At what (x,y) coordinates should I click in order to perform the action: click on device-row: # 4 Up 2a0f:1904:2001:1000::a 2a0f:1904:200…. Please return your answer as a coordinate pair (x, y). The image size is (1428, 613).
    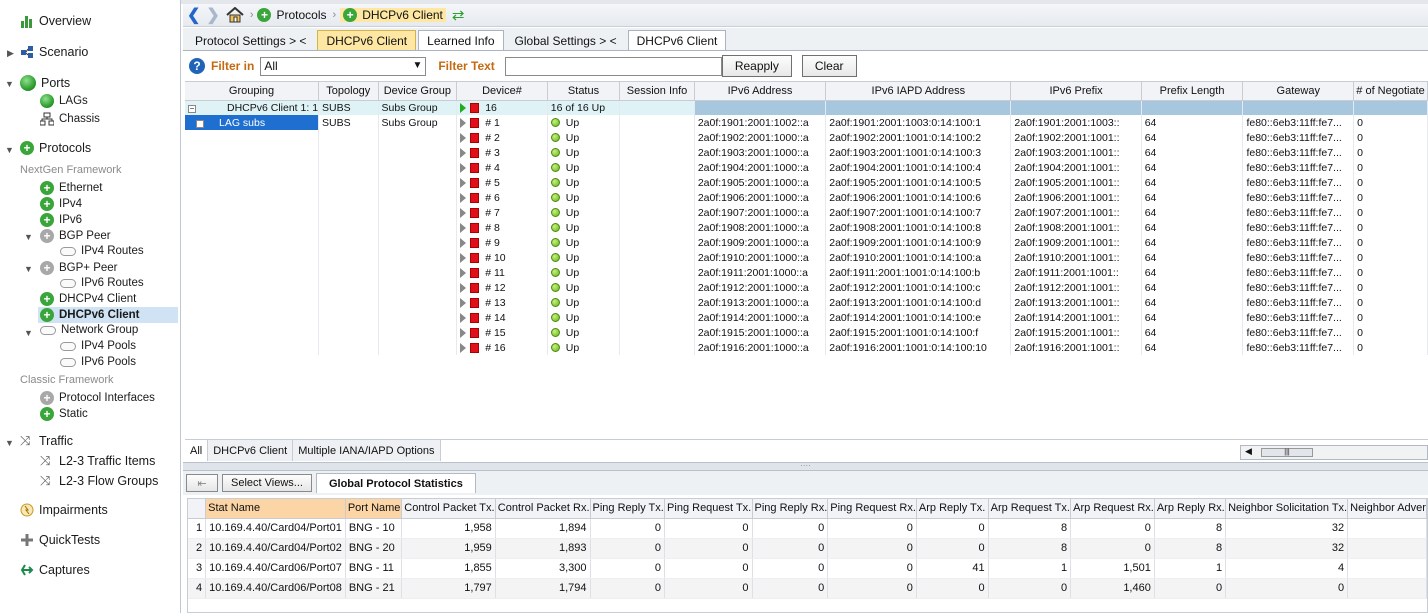
    Looking at the image, I should click on (806, 167).